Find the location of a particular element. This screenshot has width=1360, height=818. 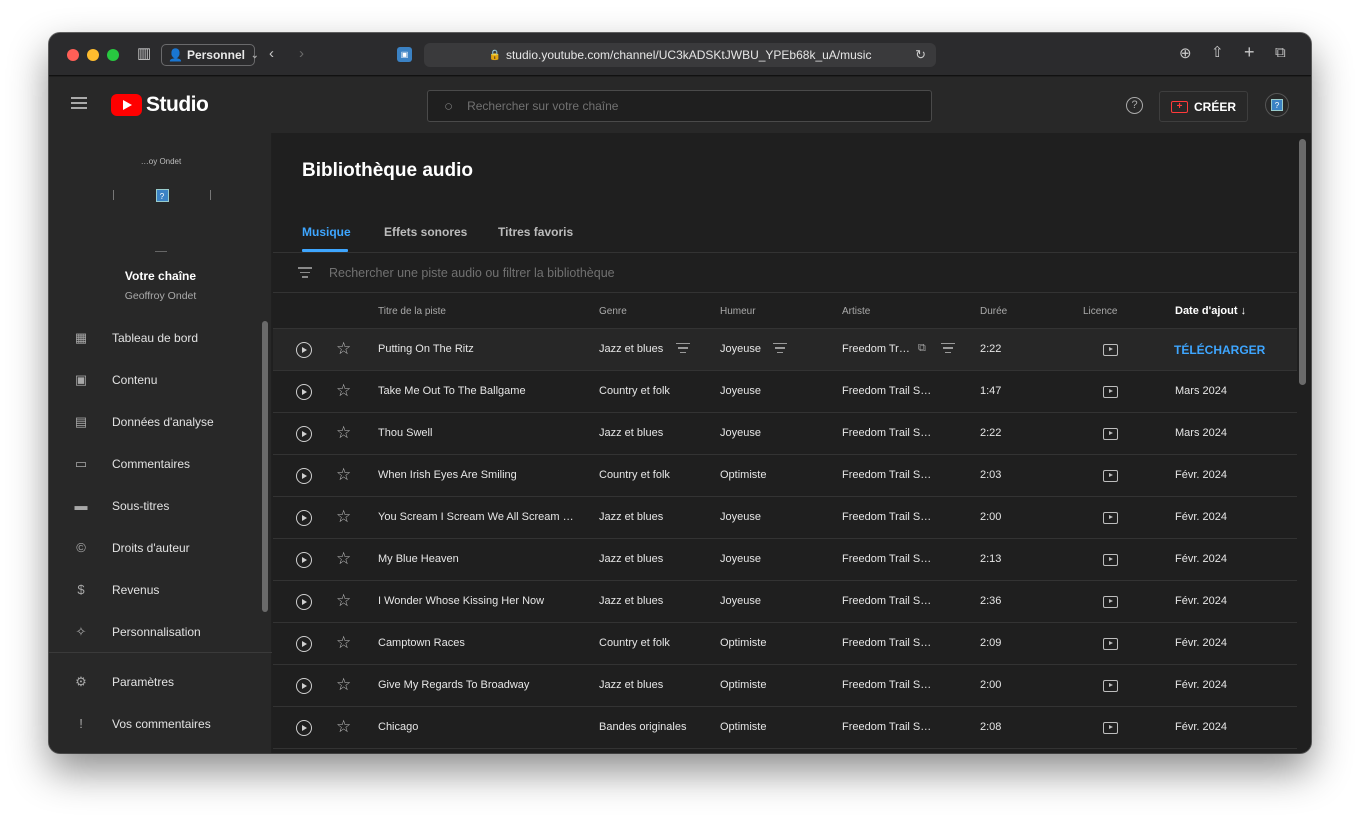

sidebar-item-subtitles: ▬ Sous-titres is located at coordinates (160, 506).